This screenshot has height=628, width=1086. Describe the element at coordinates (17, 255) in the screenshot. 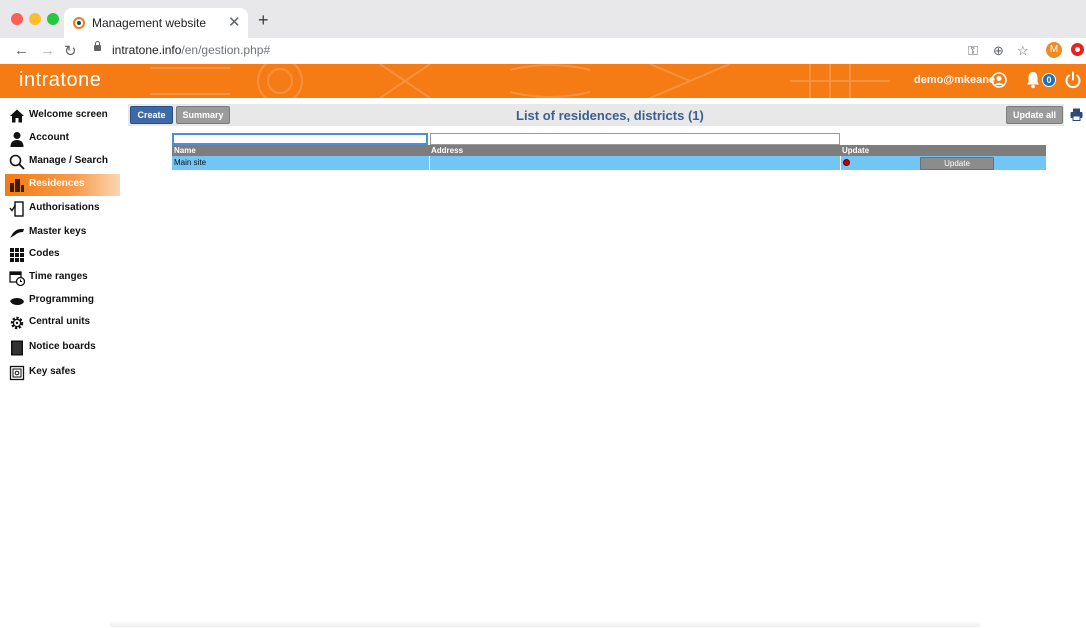

I see `keypad-icon` at that location.